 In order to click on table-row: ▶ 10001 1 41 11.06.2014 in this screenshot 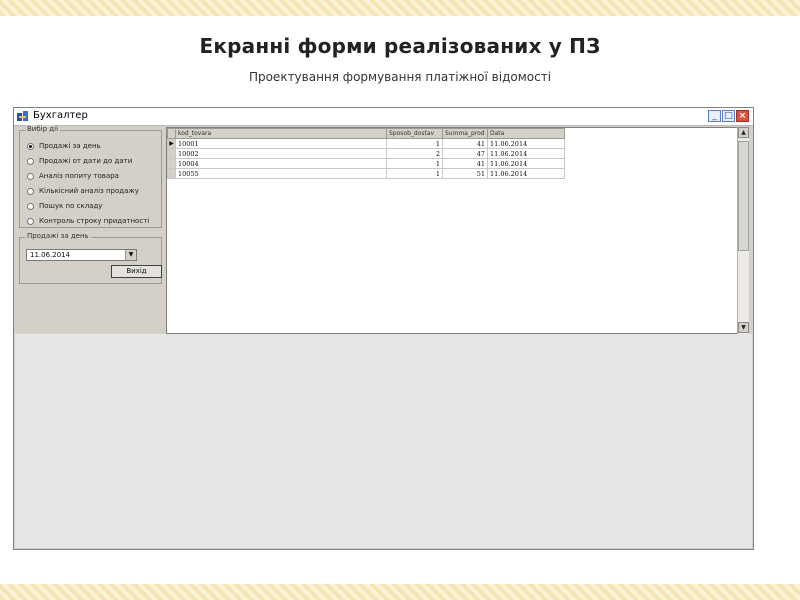, I will do `click(366, 143)`.